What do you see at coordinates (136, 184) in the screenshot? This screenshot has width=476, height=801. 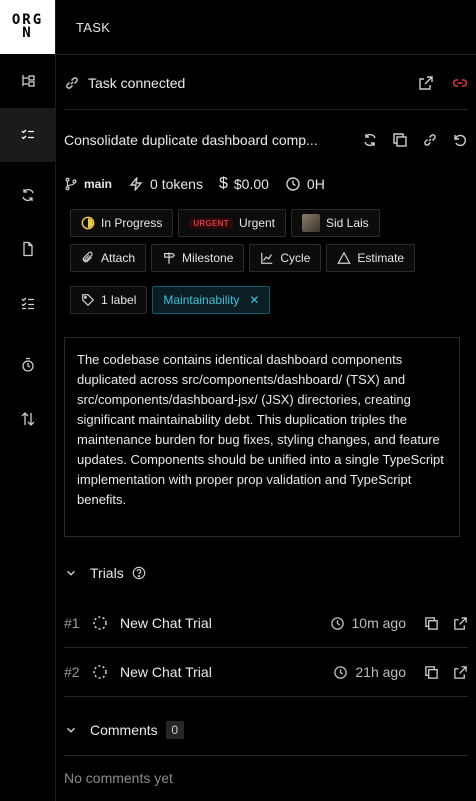 I see `lightning-icon` at bounding box center [136, 184].